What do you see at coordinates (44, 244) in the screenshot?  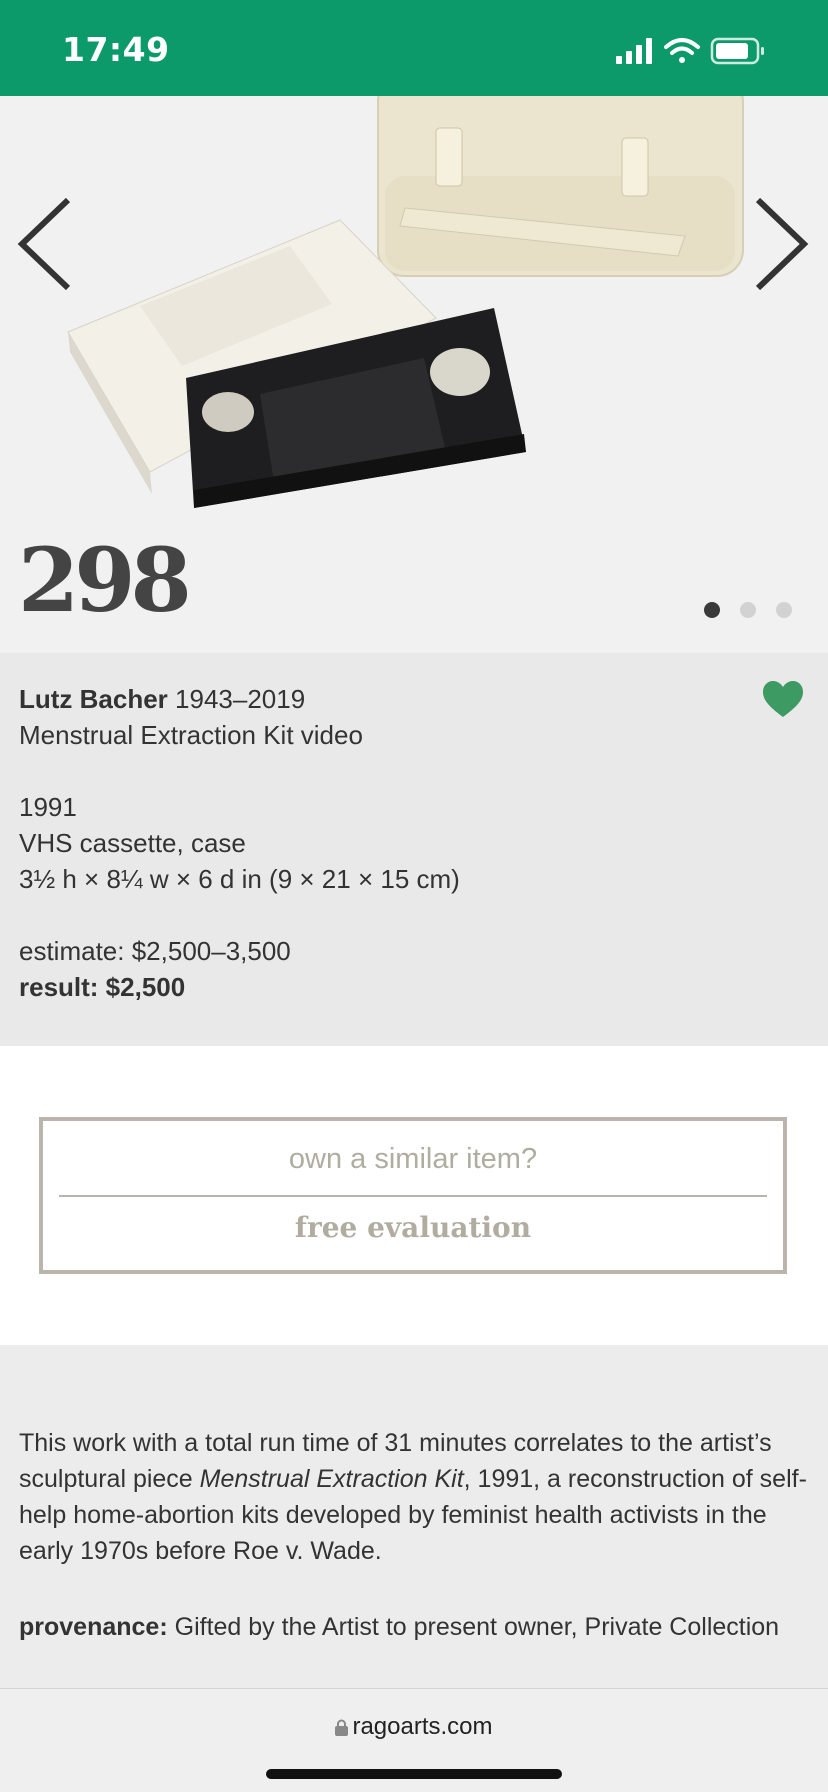 I see `previous-image-arrow-icon` at bounding box center [44, 244].